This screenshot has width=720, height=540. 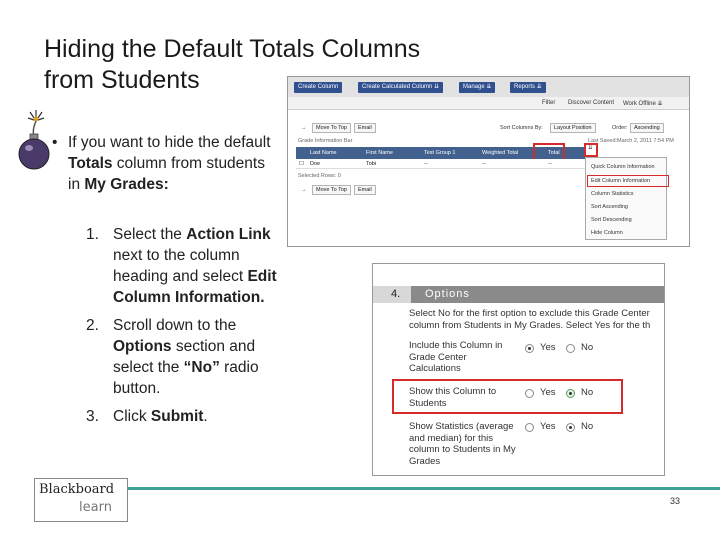 I want to click on move-to-top-button-bottom: Move To Top, so click(x=331, y=190).